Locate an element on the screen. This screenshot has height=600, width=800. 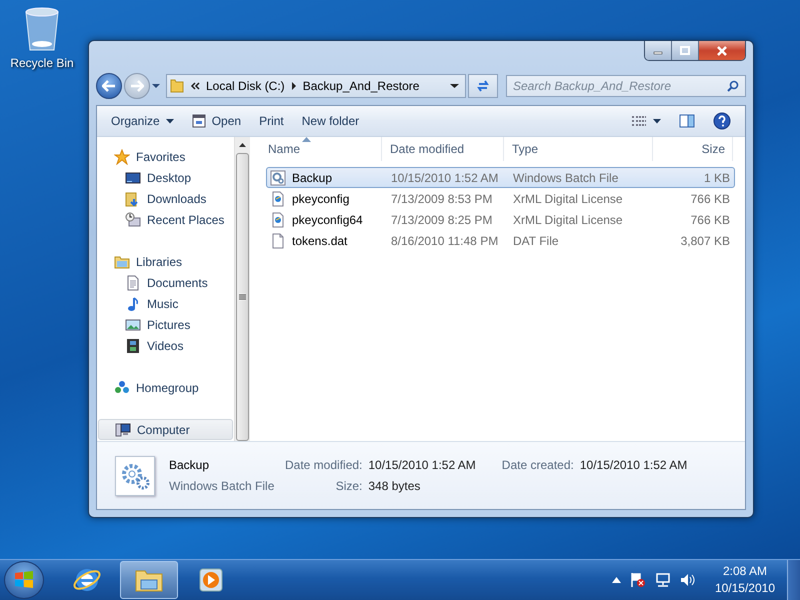
file-name: pkeyconfig is located at coordinates (321, 199).